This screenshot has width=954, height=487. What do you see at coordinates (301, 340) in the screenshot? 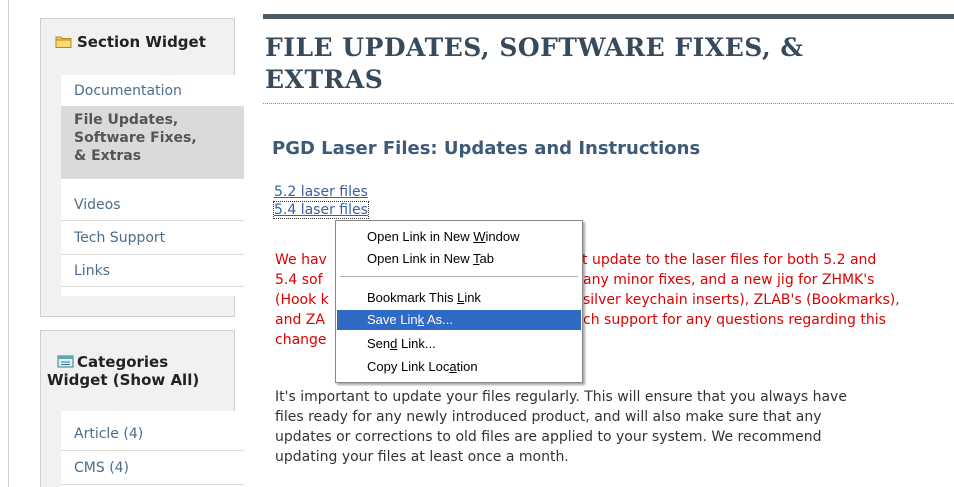
I see `notice-text: change` at bounding box center [301, 340].